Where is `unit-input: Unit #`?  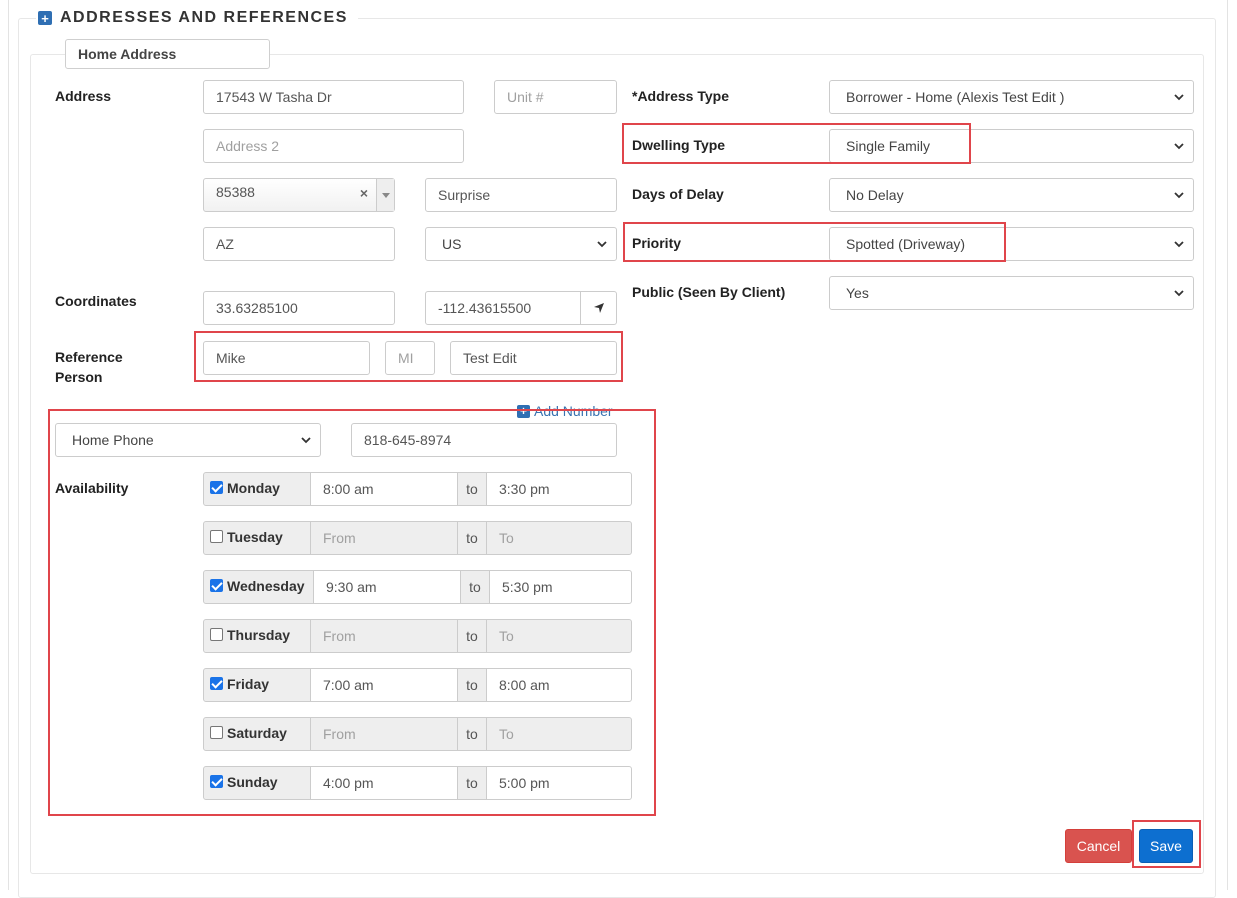
unit-input: Unit # is located at coordinates (555, 97).